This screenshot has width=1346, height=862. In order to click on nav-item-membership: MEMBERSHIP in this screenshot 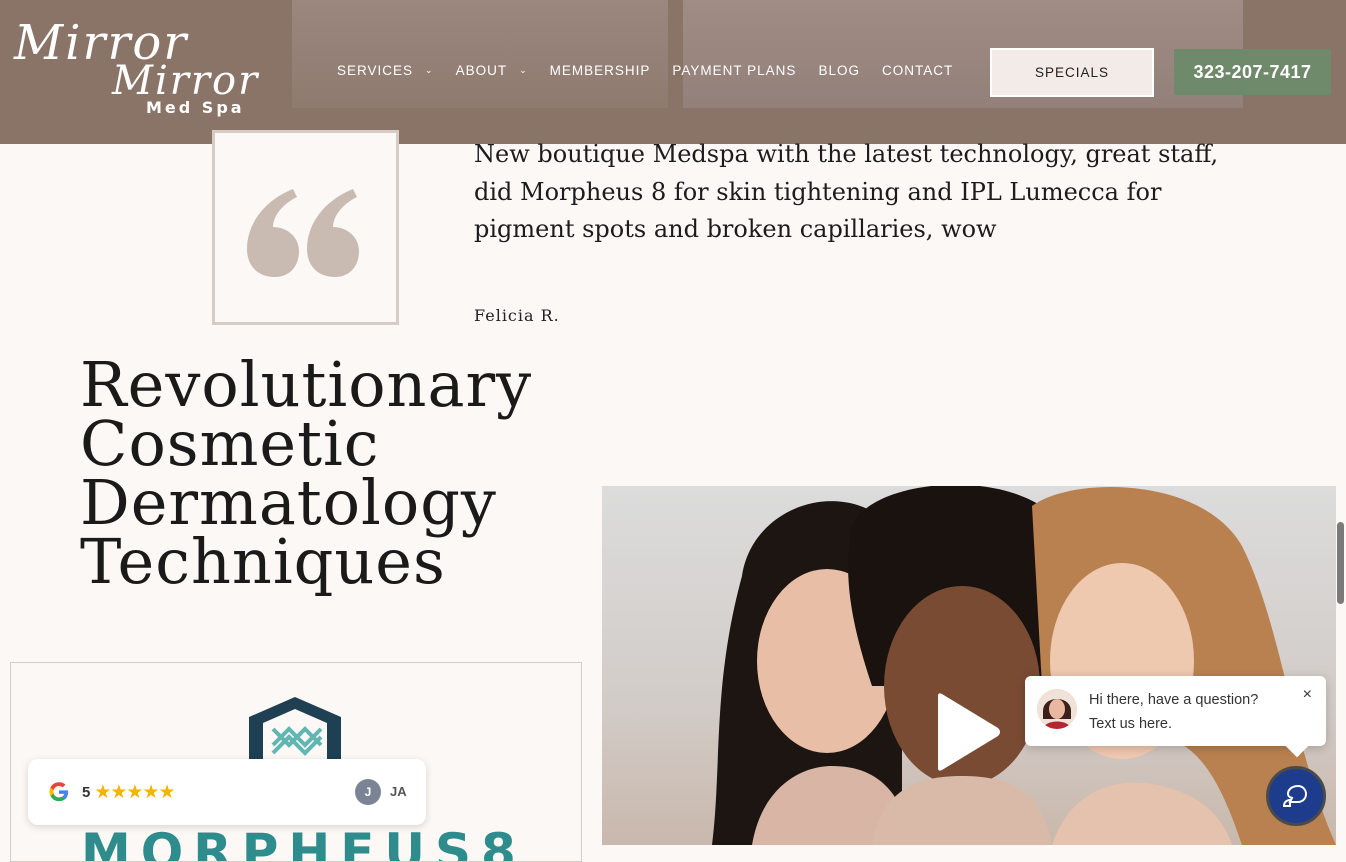, I will do `click(600, 70)`.